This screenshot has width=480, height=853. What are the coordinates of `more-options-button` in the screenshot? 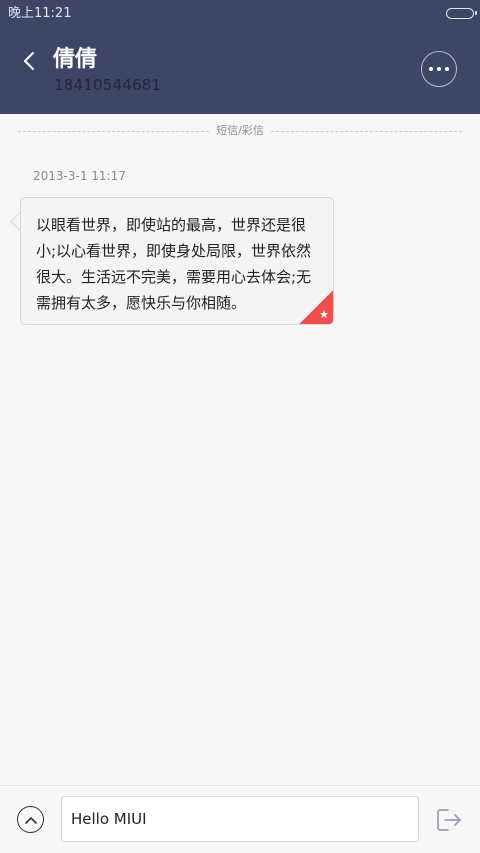 It's located at (439, 69).